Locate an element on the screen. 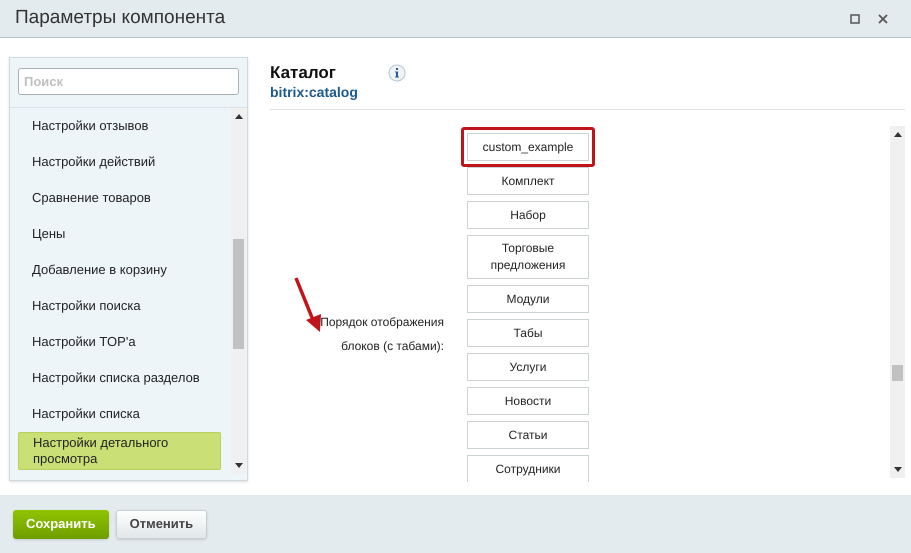 Image resolution: width=911 pixels, height=553 pixels. sidebar-item: Настройки TOP'а is located at coordinates (119, 342).